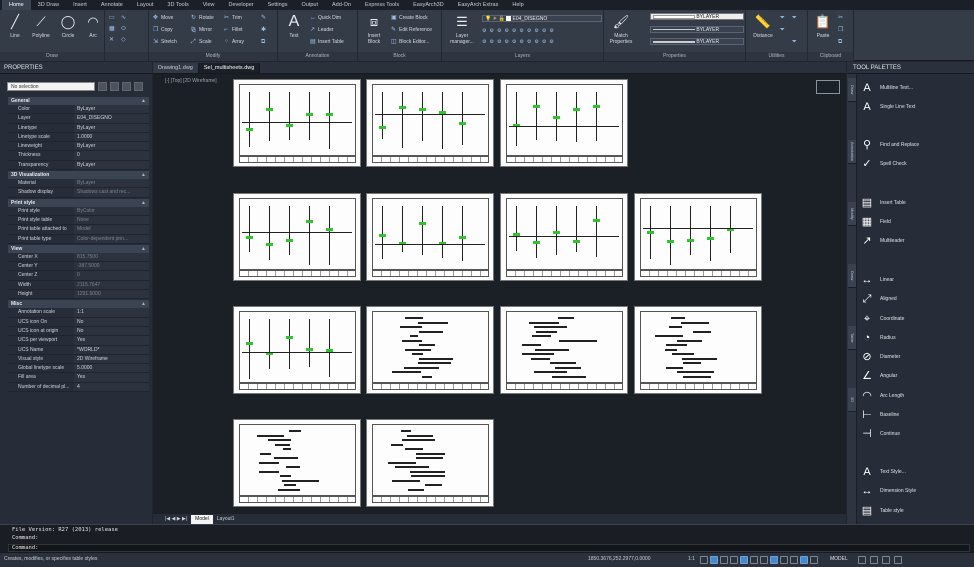  What do you see at coordinates (309, 5) in the screenshot?
I see `menu-output: Output` at bounding box center [309, 5].